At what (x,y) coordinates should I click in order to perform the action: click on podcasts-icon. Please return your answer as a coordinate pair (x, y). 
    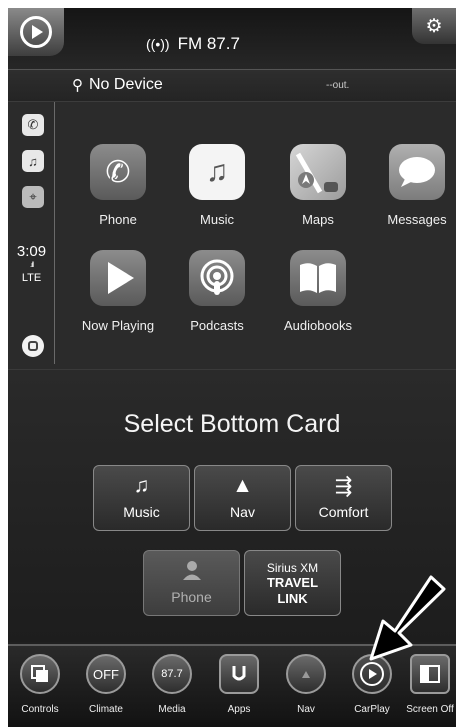
    Looking at the image, I should click on (217, 278).